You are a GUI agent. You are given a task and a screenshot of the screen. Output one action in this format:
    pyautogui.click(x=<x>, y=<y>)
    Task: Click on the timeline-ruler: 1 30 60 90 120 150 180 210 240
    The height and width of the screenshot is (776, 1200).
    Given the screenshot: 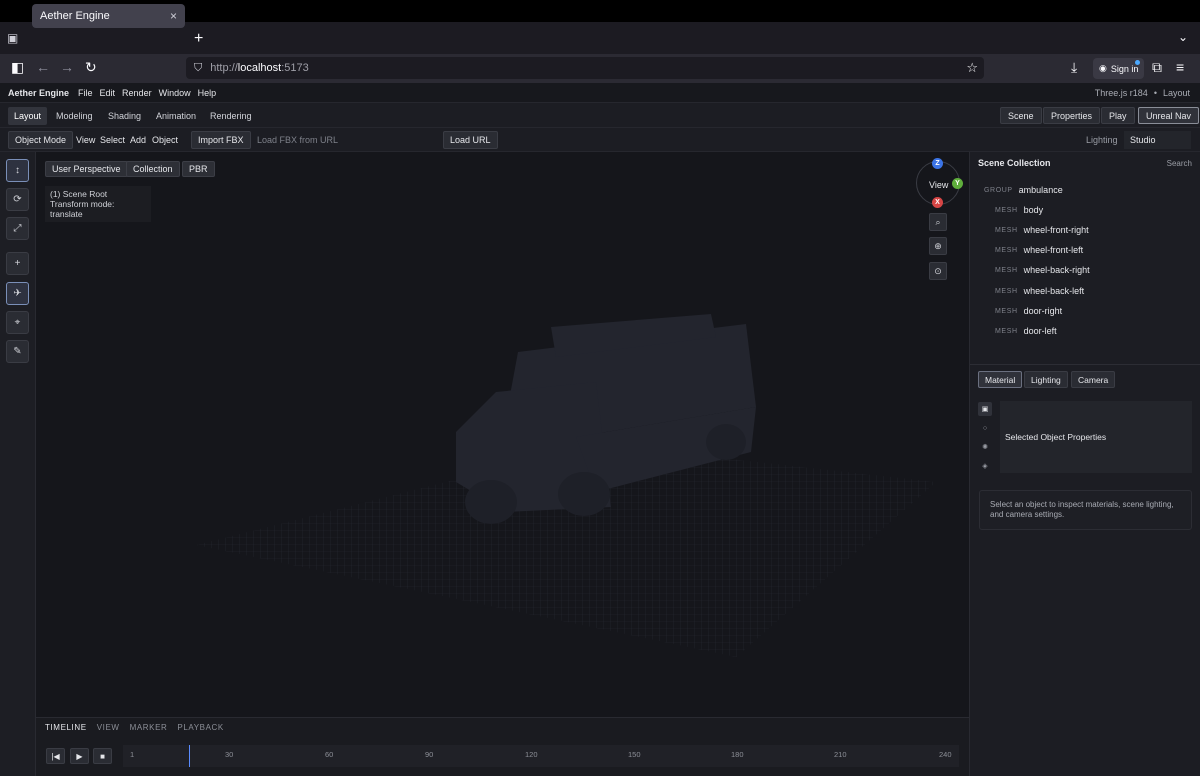 What is the action you would take?
    pyautogui.click(x=541, y=756)
    